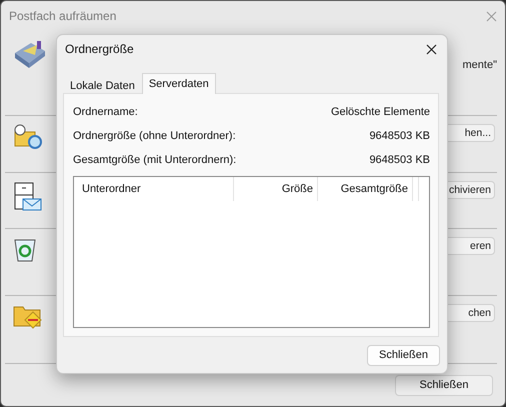 The width and height of the screenshot is (506, 407). I want to click on window-title: Postfach aufräumen, so click(62, 16).